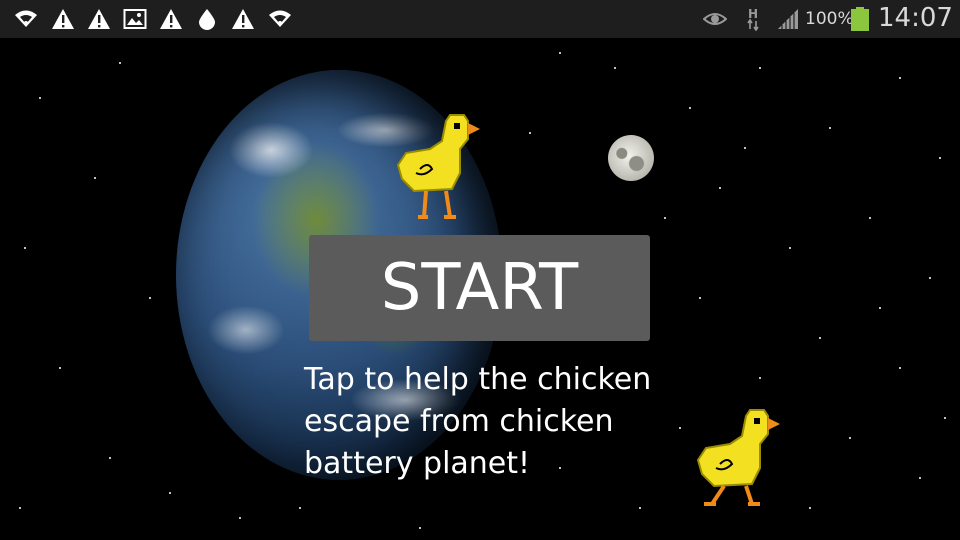 This screenshot has width=960, height=540. I want to click on tagline-line: Tap to help the chicken, so click(478, 379).